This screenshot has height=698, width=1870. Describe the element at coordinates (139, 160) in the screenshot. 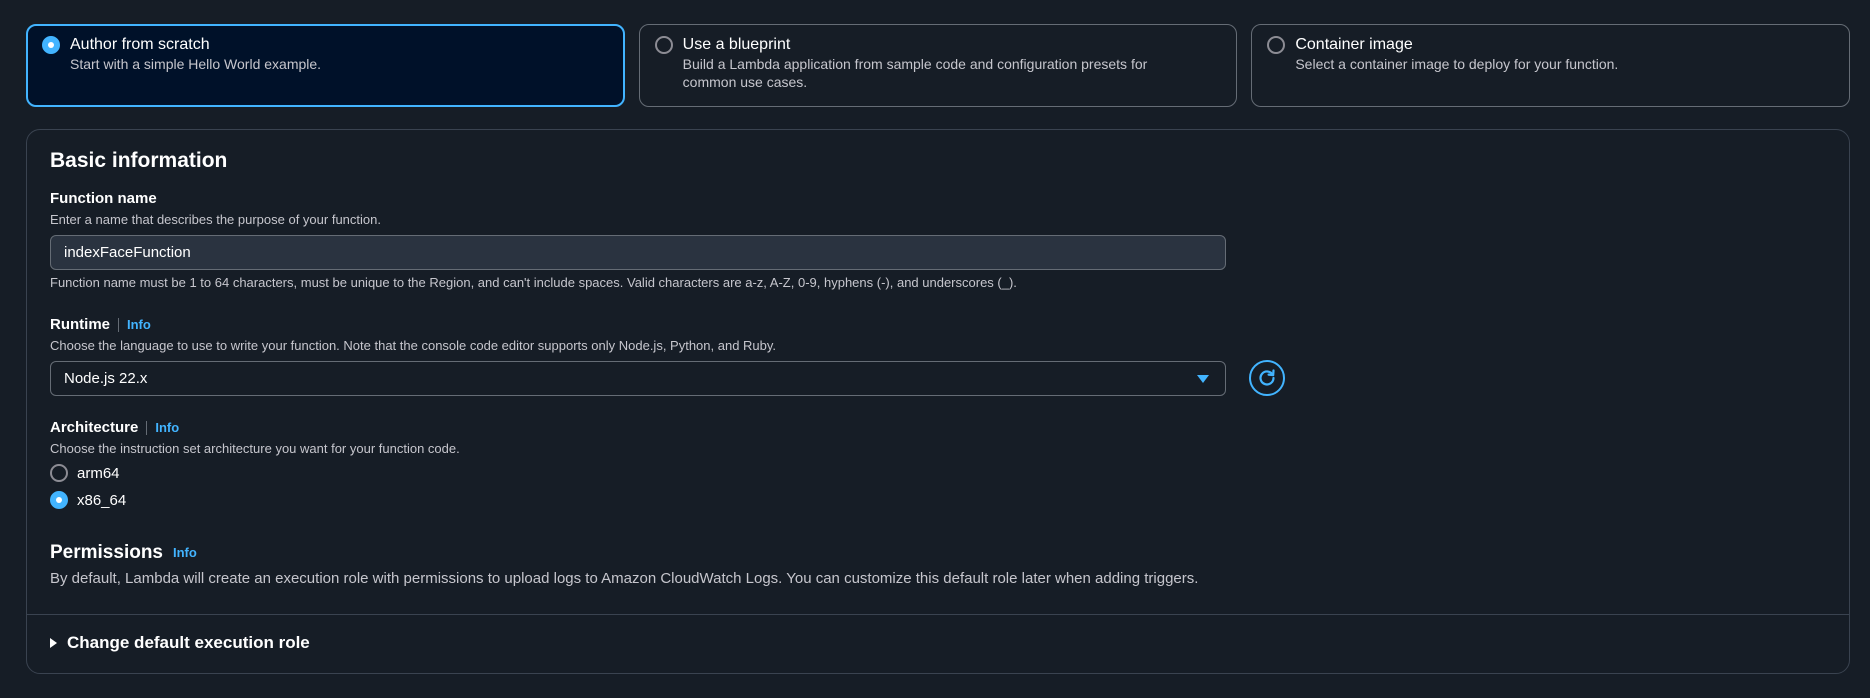

I see `panel-title: Basic information` at that location.